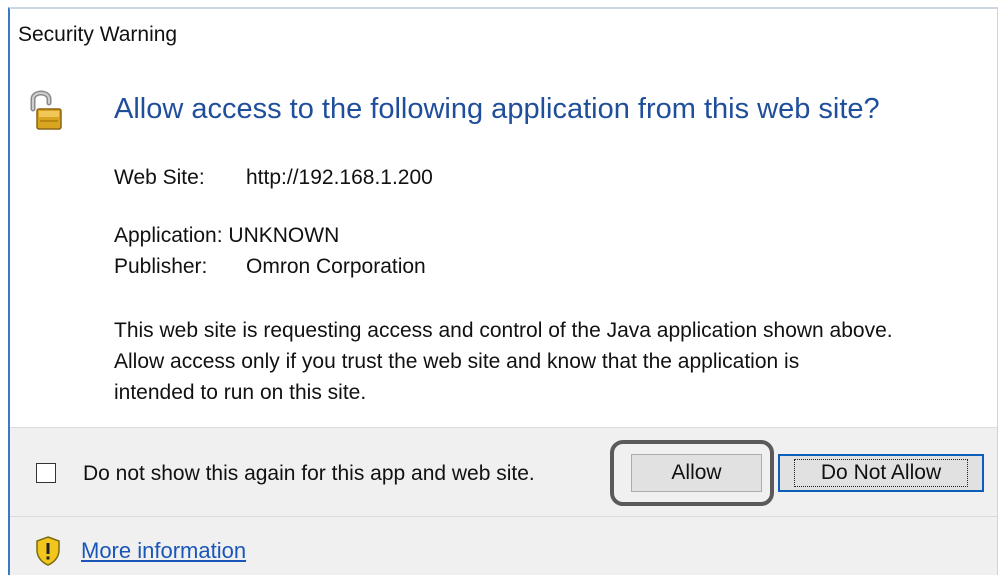  I want to click on application-label: Application:, so click(168, 235).